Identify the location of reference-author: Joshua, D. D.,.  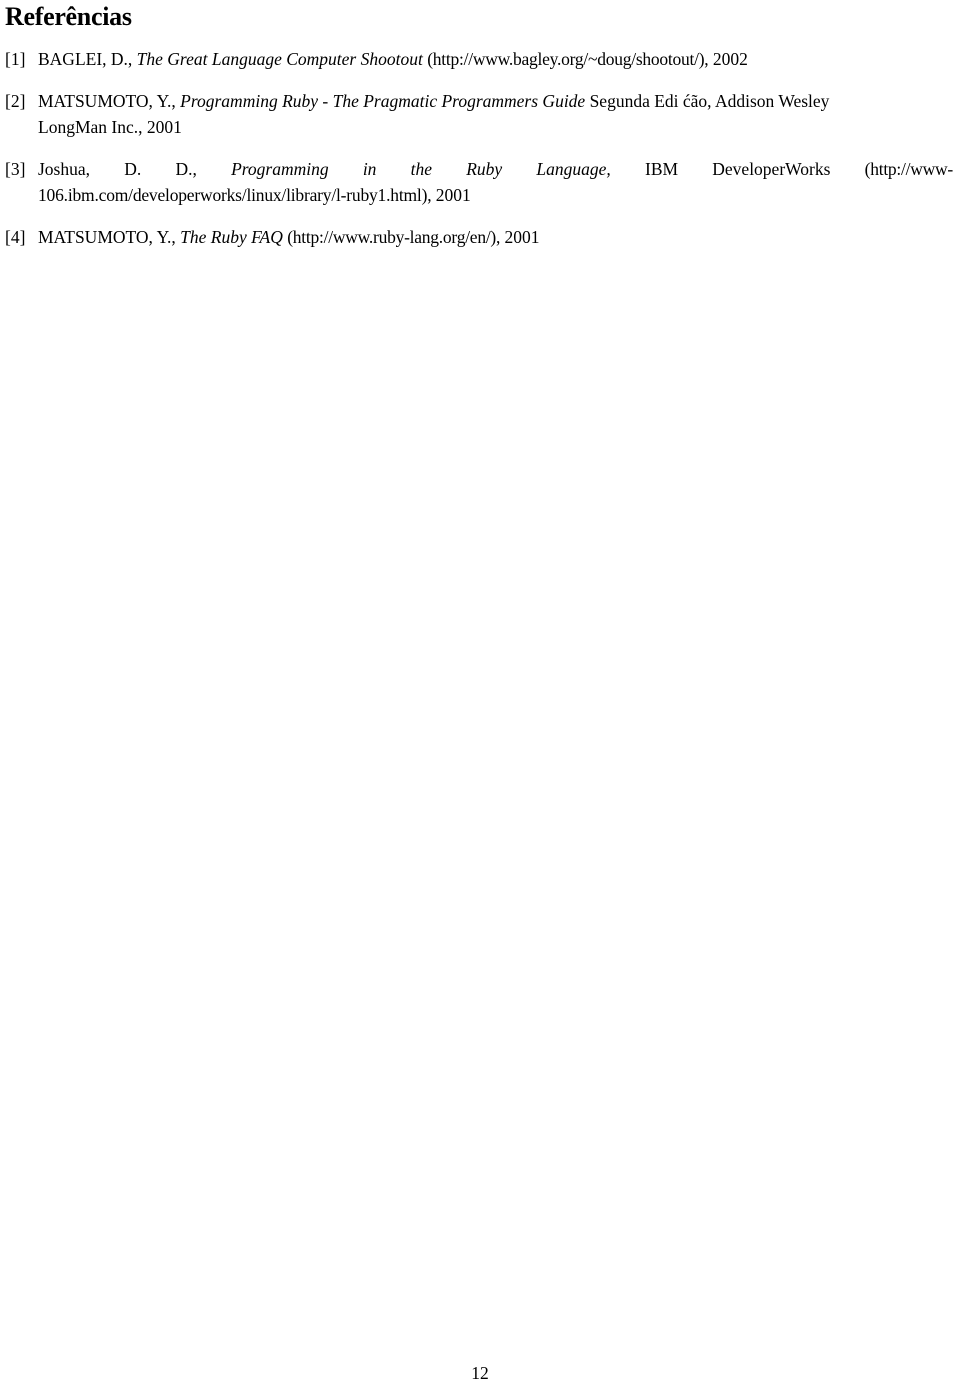
(117, 169).